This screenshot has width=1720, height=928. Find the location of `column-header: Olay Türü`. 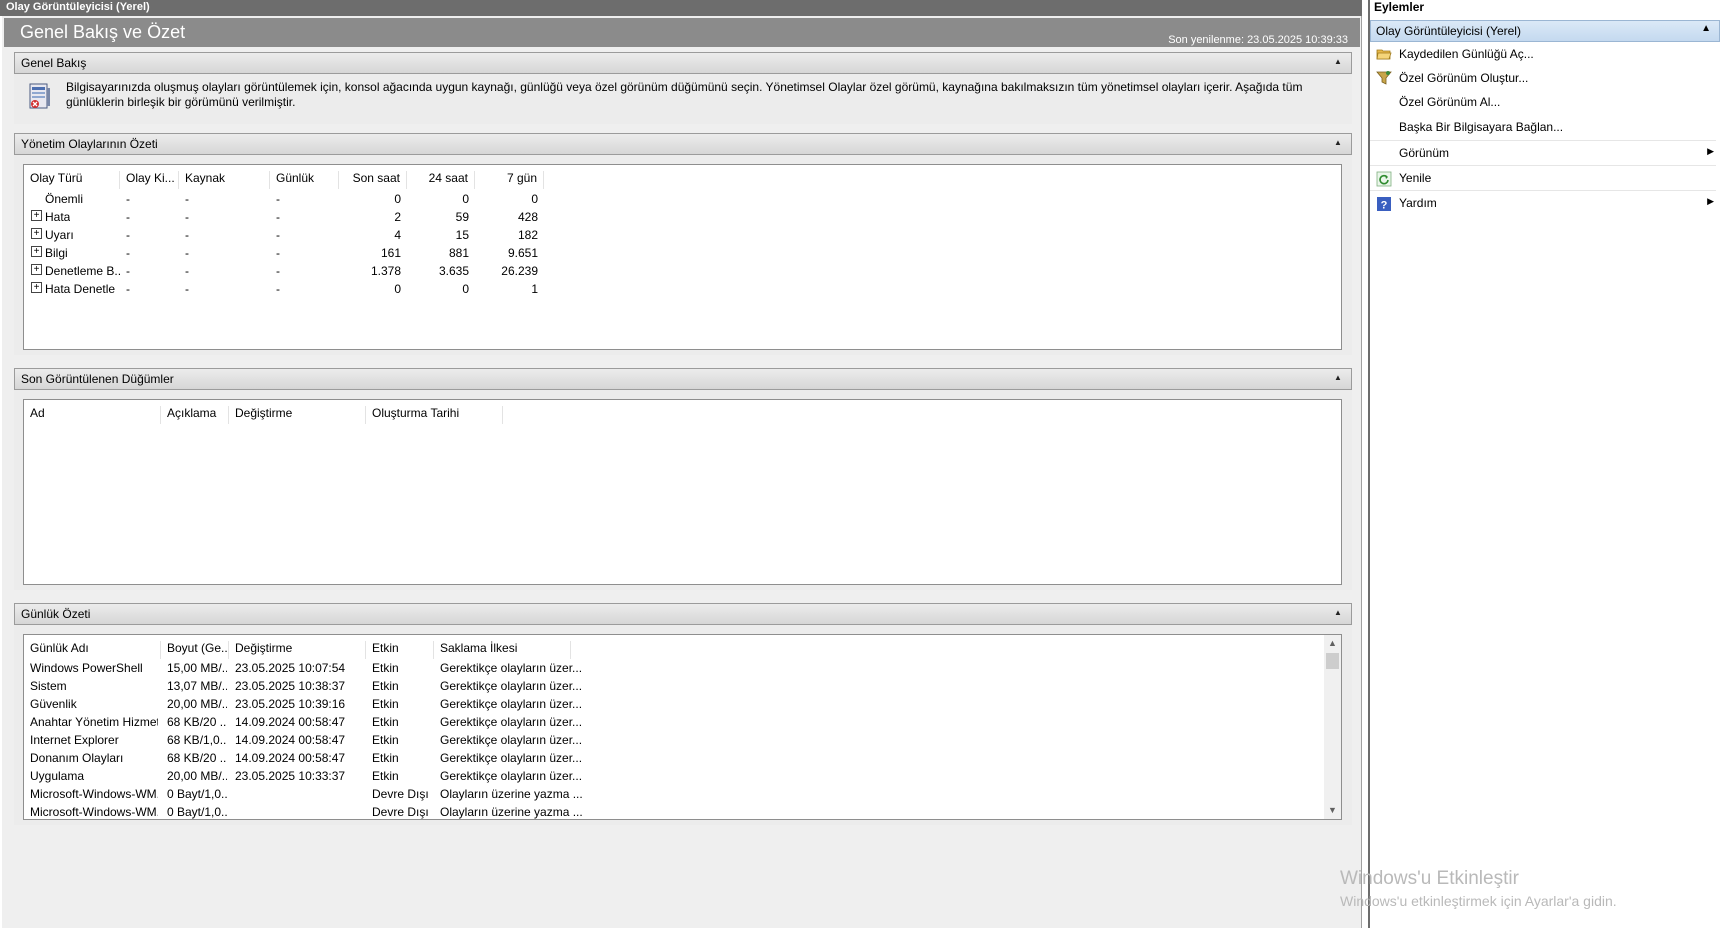

column-header: Olay Türü is located at coordinates (72, 180).